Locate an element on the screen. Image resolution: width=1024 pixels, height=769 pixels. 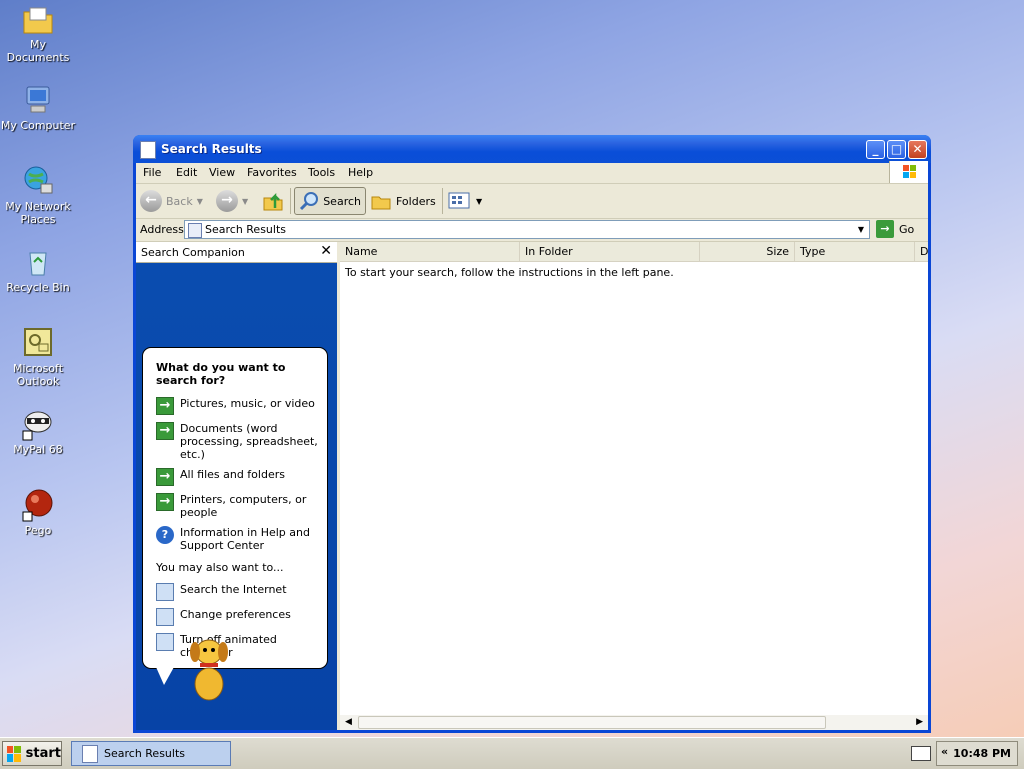
bubble-tail is located at coordinates (165, 676).